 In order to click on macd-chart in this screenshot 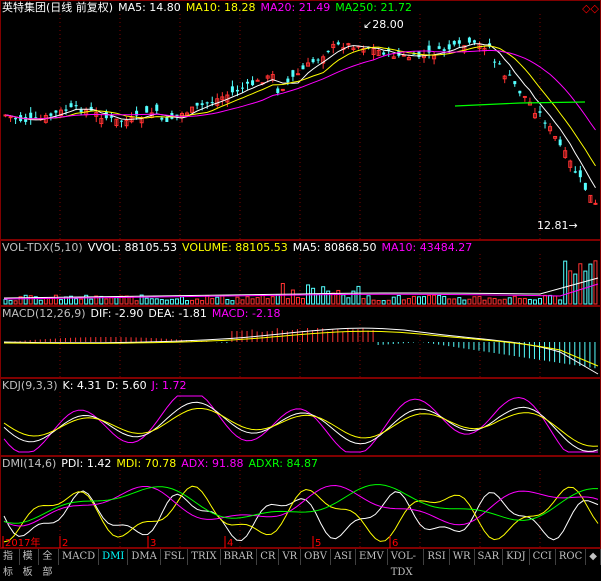, I will do `click(300, 342)`.